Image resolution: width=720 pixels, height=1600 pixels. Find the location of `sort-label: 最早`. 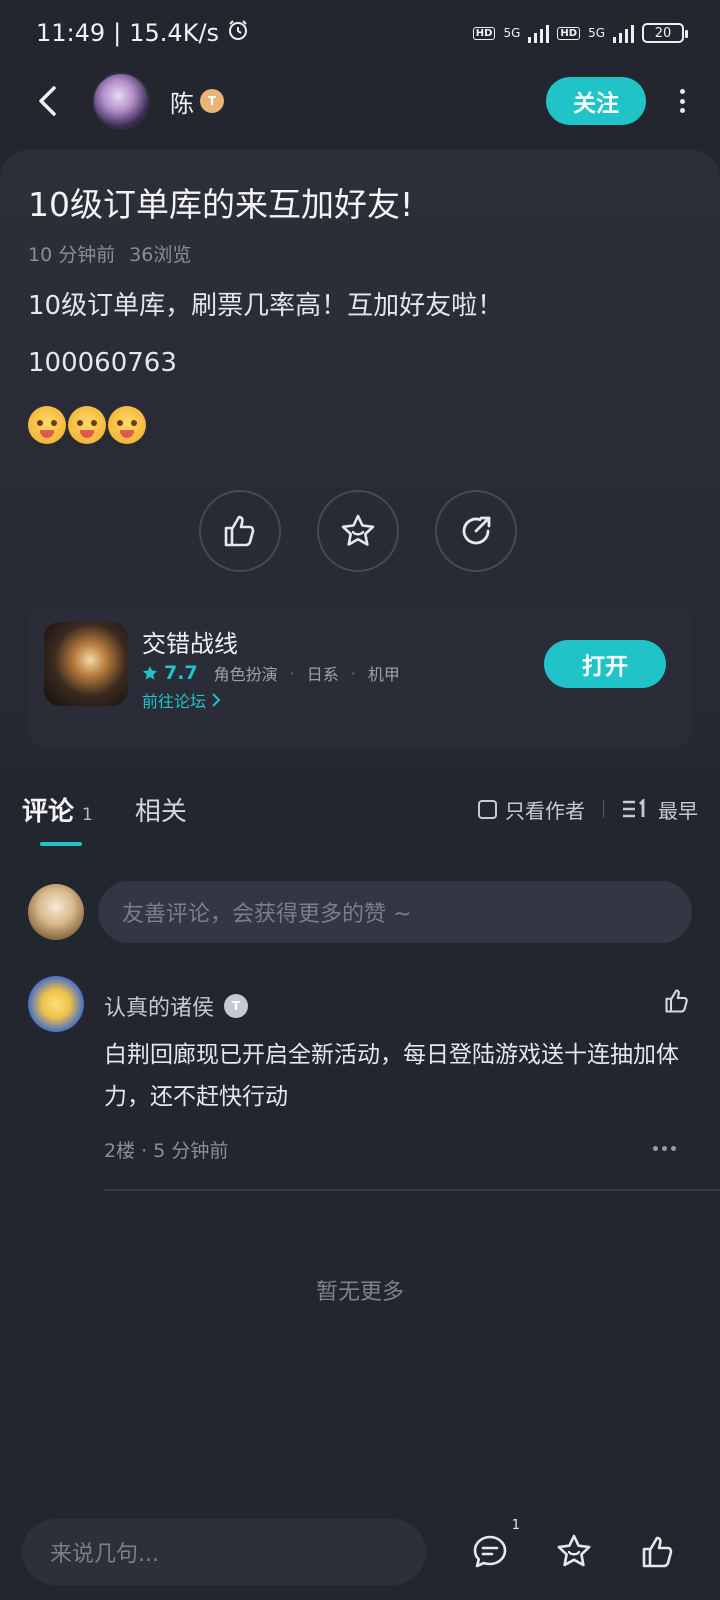

sort-label: 最早 is located at coordinates (678, 809).